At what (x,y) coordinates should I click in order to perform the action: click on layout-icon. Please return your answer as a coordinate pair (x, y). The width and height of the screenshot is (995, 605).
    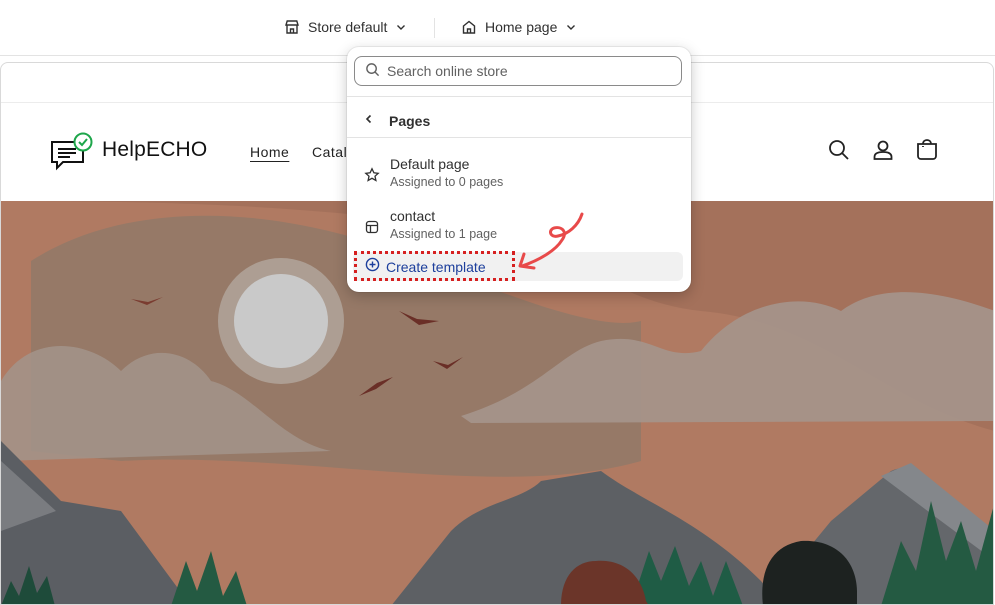
    Looking at the image, I should click on (372, 229).